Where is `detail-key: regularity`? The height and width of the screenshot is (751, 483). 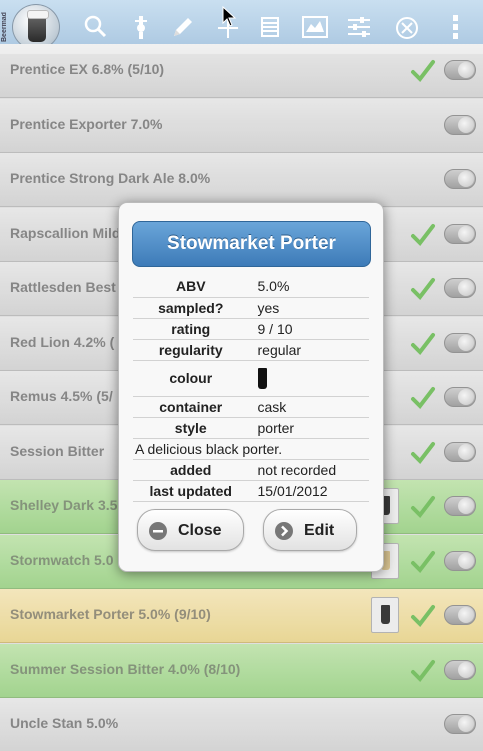
detail-key: regularity is located at coordinates (191, 350).